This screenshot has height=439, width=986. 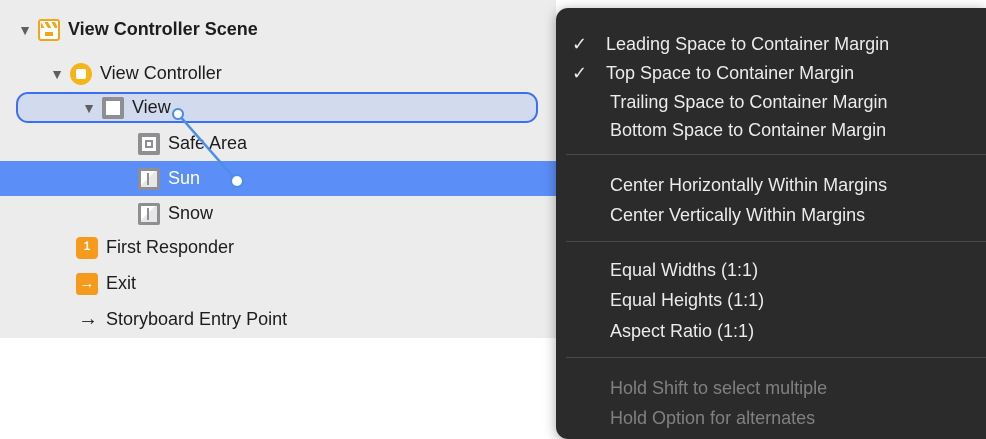 What do you see at coordinates (163, 29) in the screenshot?
I see `outline-row-label: View Controller Scene` at bounding box center [163, 29].